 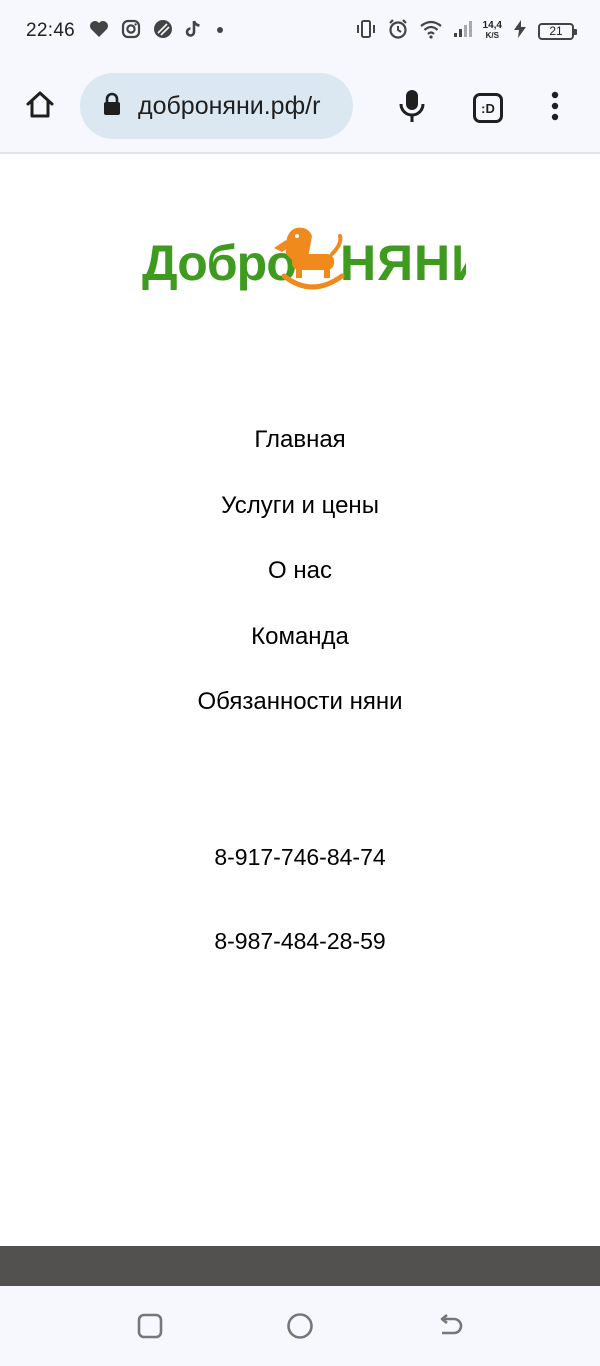 I want to click on mic-icon, so click(x=412, y=108).